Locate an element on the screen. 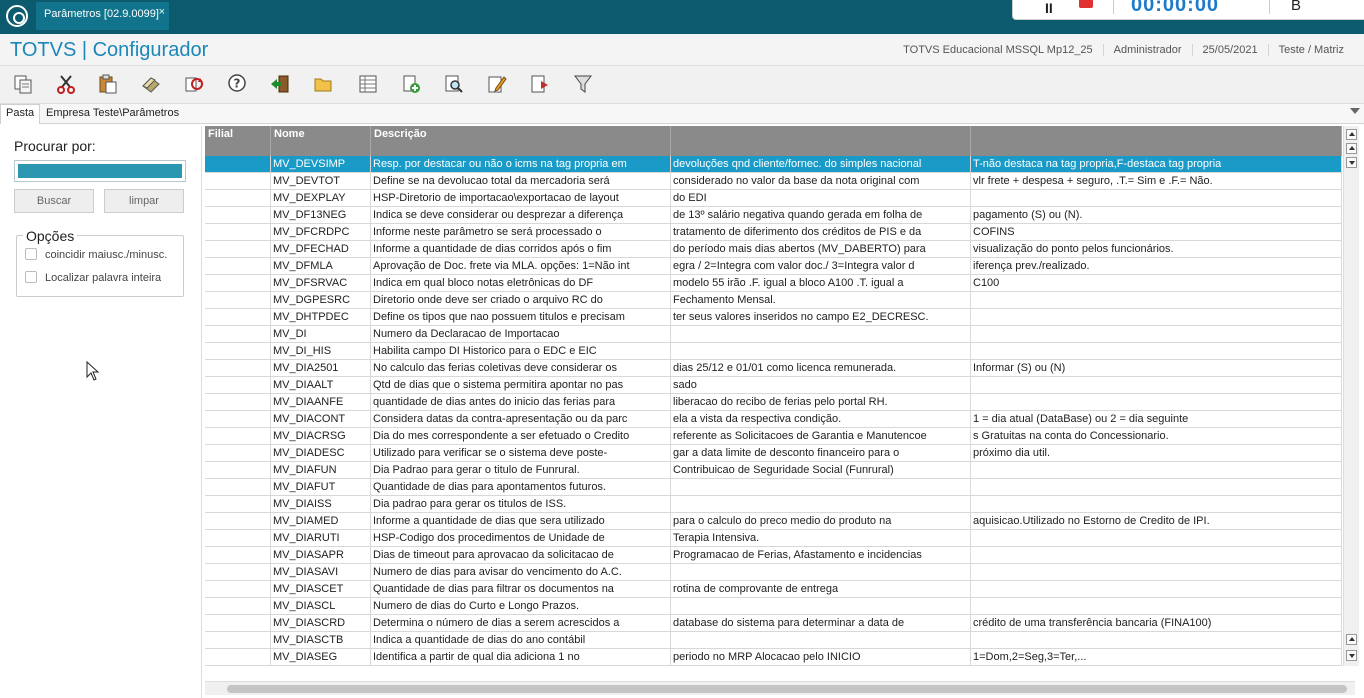 This screenshot has width=1364, height=698. nome-cell: MV_DFMLA is located at coordinates (321, 266).